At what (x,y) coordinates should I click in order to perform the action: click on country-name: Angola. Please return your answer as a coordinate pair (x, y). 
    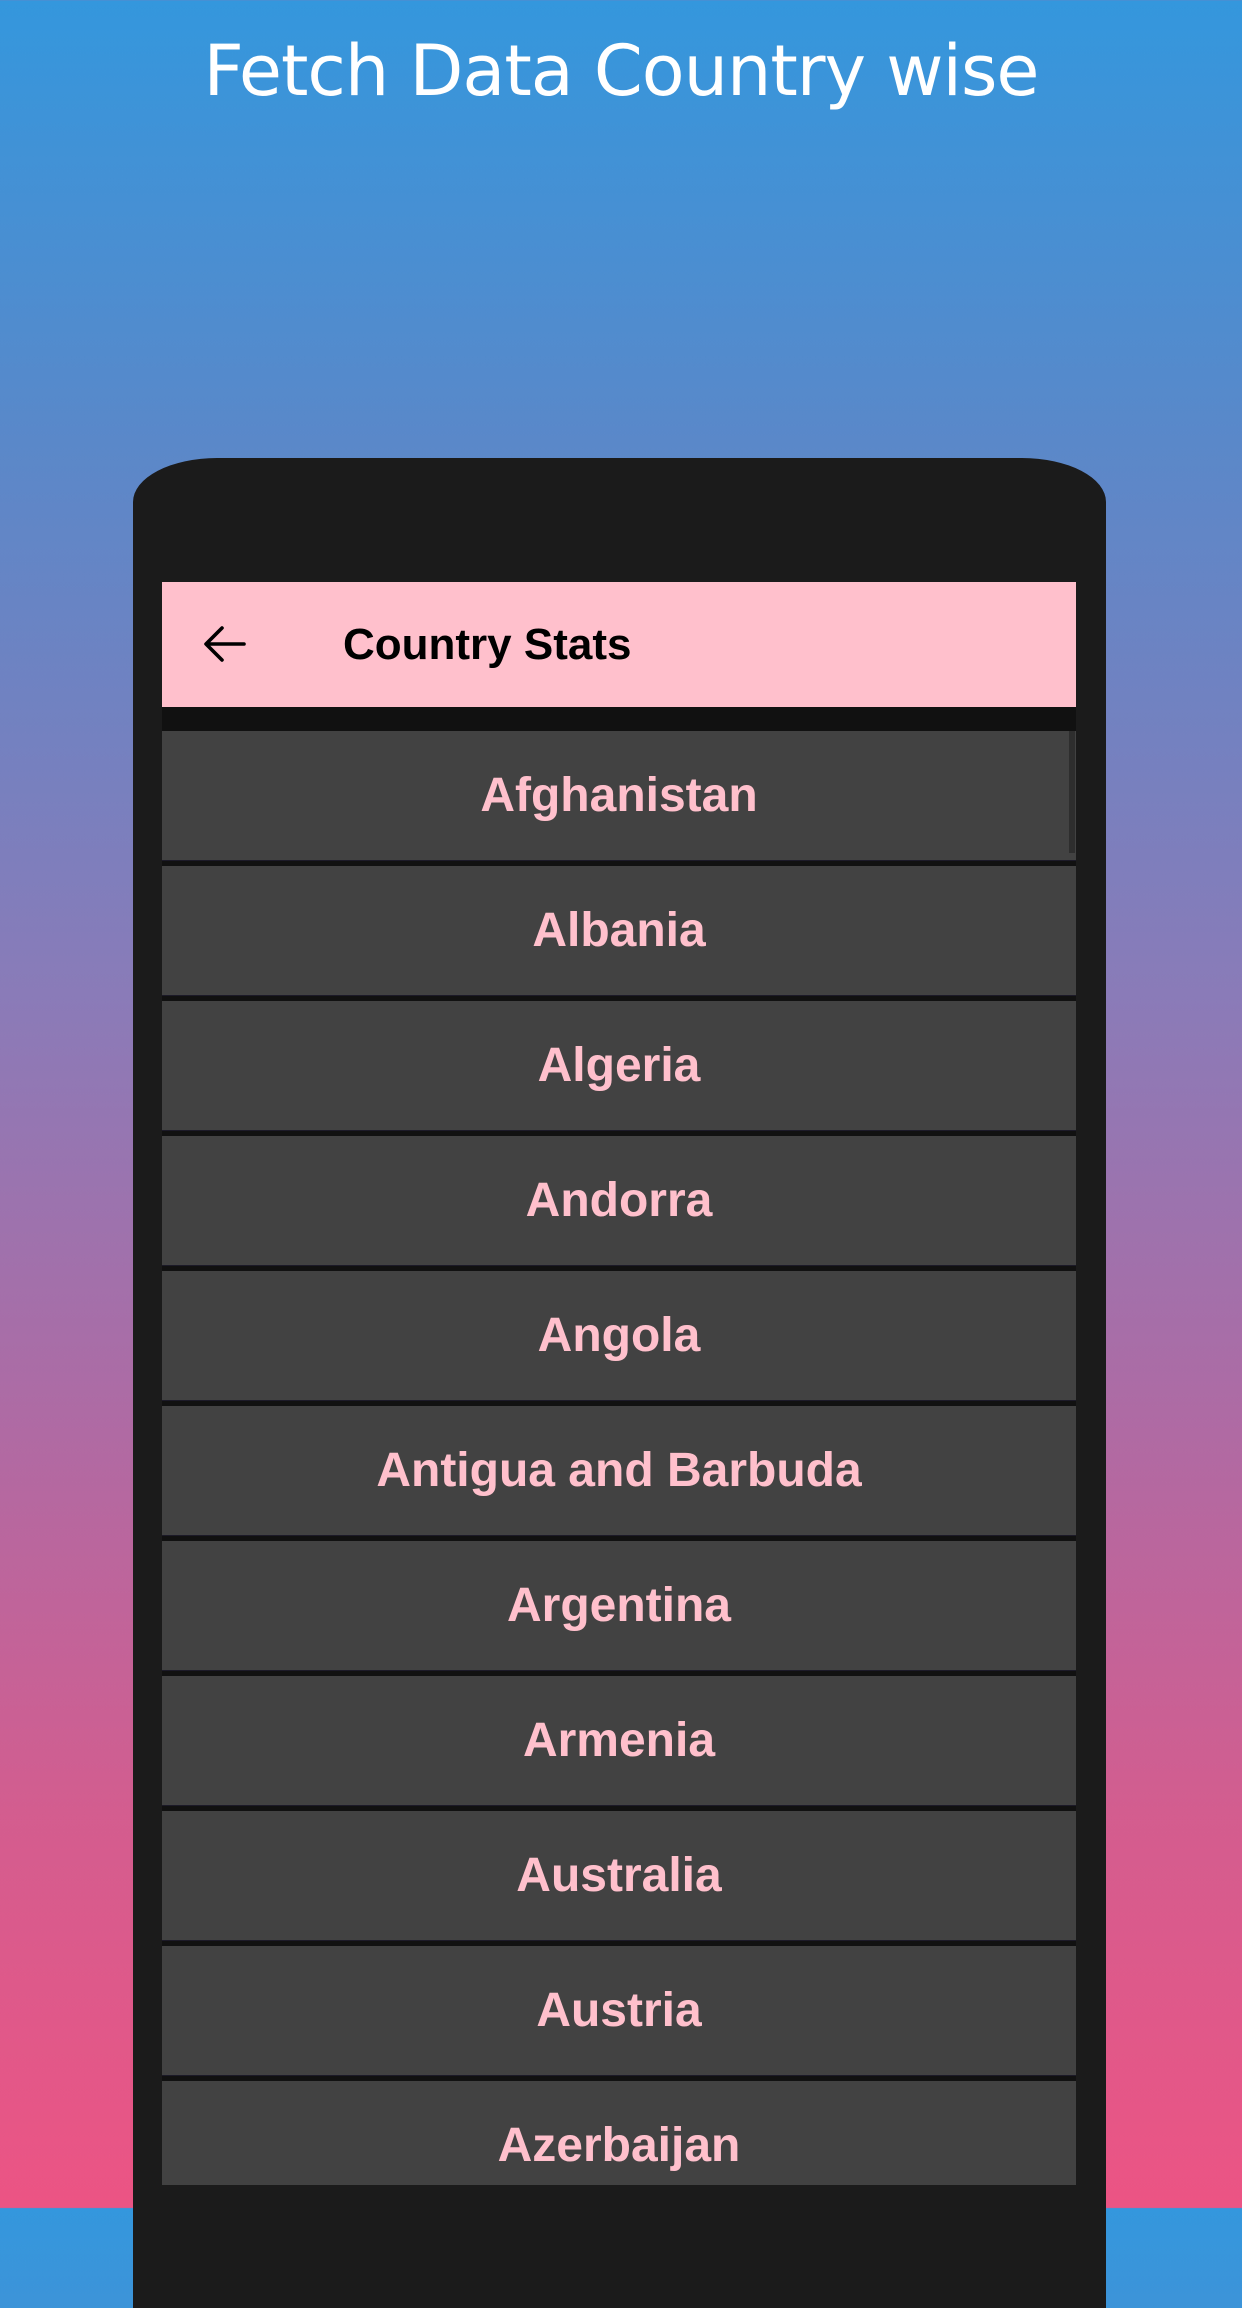
    Looking at the image, I should click on (619, 1335).